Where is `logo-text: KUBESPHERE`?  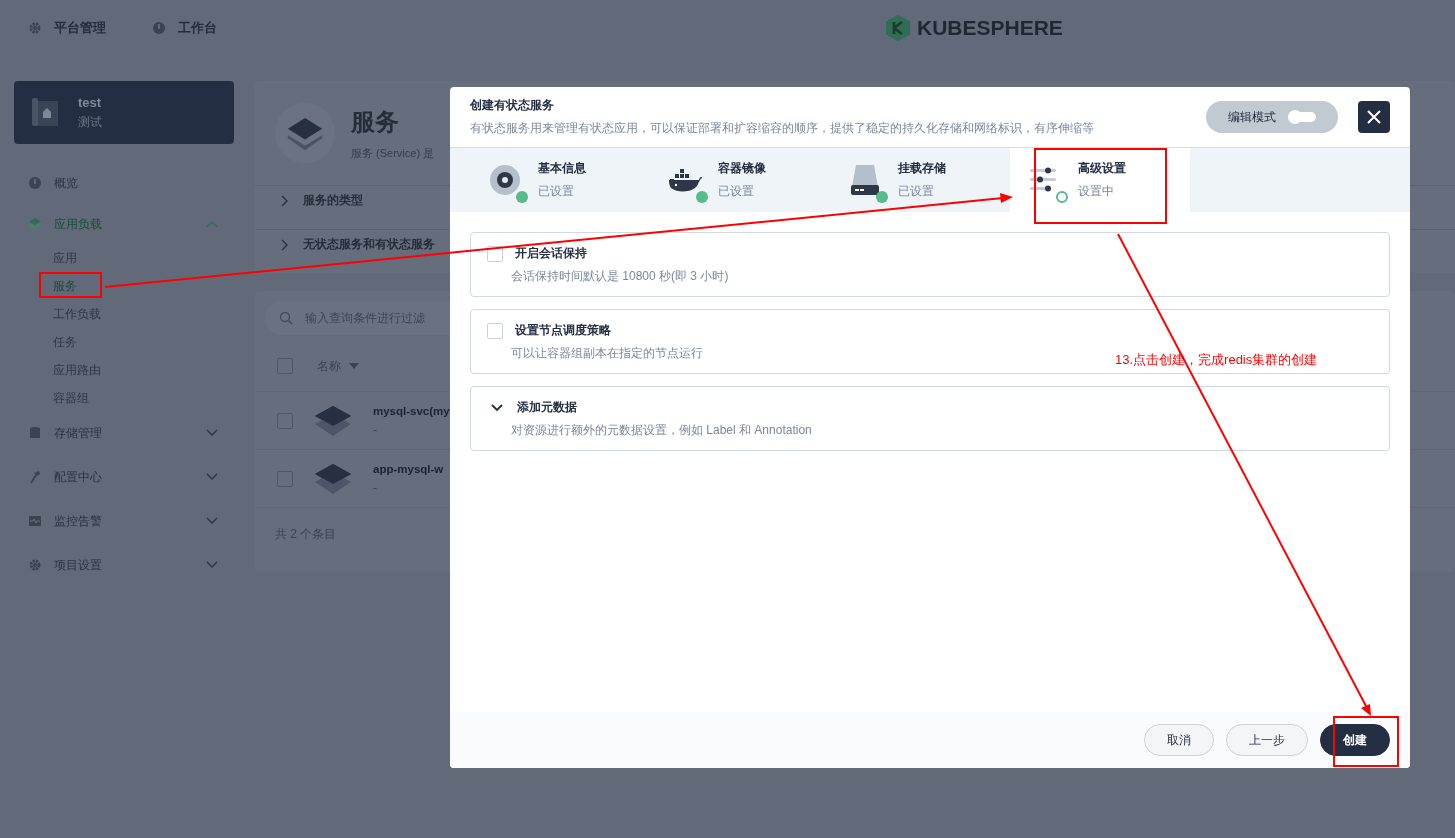 logo-text: KUBESPHERE is located at coordinates (990, 27).